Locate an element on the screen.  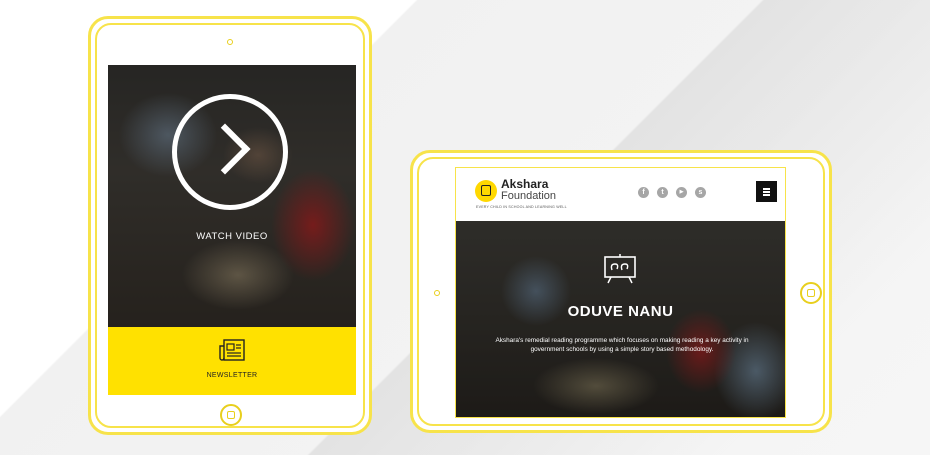
hamburger-menu-button is located at coordinates (766, 191).